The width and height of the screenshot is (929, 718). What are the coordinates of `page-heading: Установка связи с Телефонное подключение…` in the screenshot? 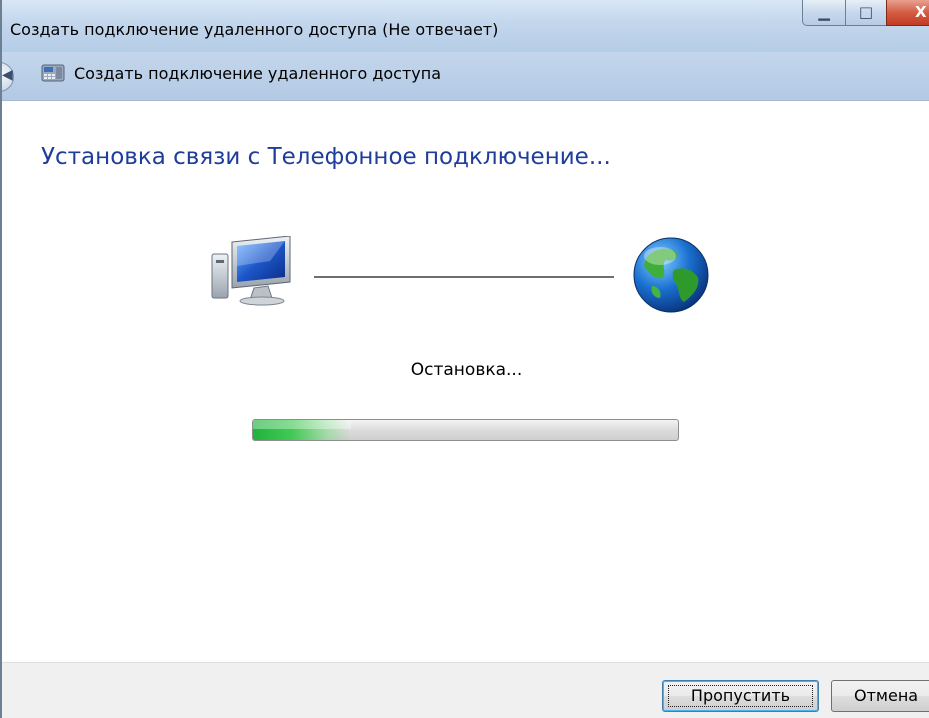 It's located at (326, 157).